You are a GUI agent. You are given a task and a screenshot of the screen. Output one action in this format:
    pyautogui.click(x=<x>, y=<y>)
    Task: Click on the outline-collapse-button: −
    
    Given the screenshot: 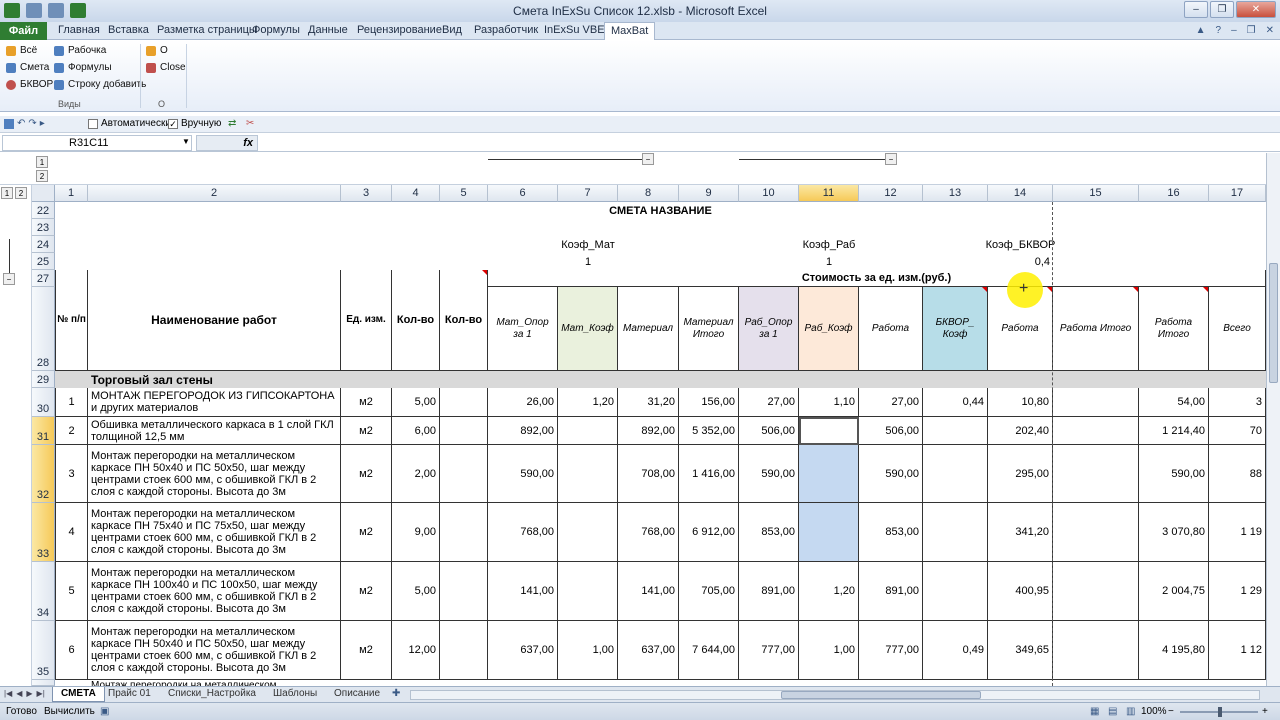 What is the action you would take?
    pyautogui.click(x=891, y=159)
    